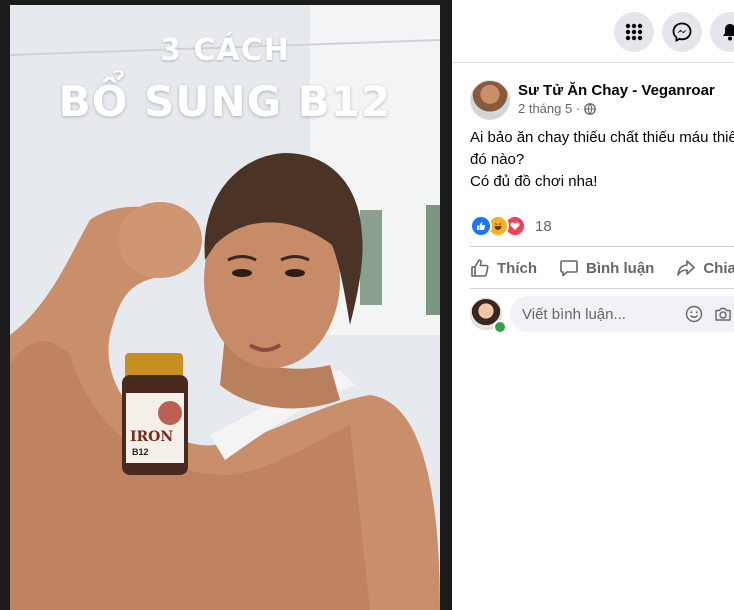  Describe the element at coordinates (543, 226) in the screenshot. I see `reaction-count: 18` at that location.